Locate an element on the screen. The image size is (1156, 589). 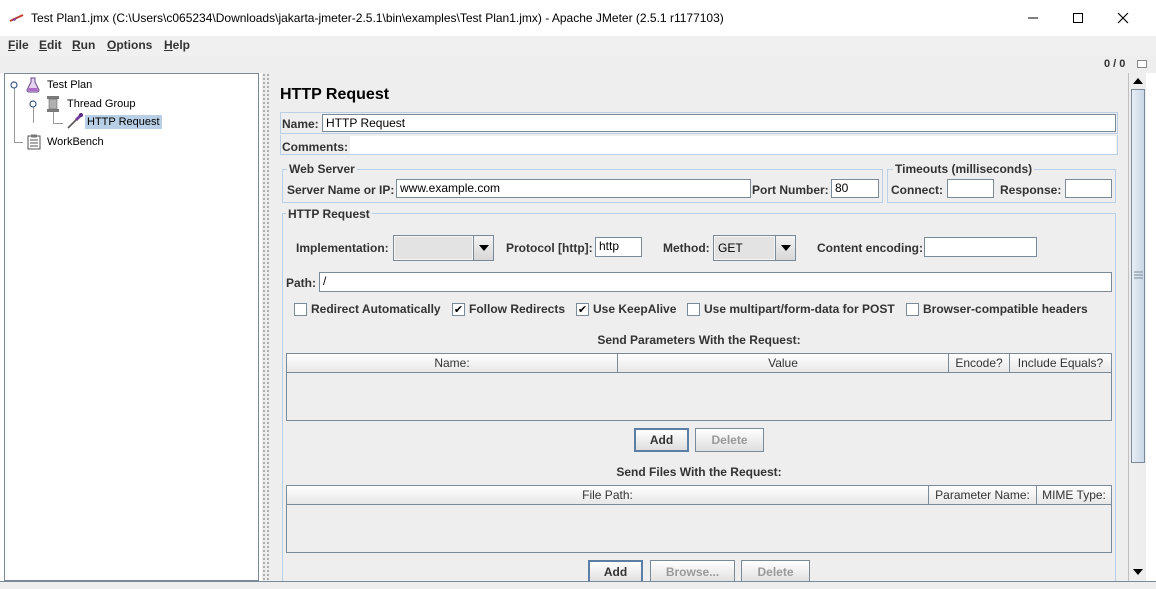
files-add-button: Add is located at coordinates (615, 570).